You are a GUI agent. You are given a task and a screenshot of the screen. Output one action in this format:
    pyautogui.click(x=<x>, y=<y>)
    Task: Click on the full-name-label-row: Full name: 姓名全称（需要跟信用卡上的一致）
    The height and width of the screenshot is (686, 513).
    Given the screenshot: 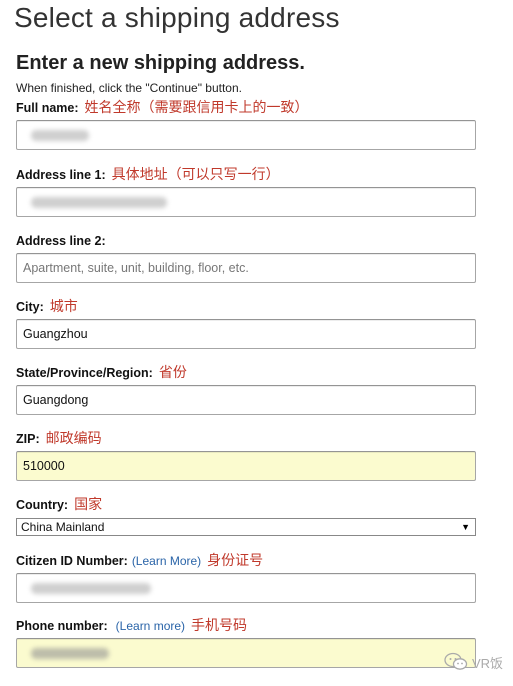 What is the action you would take?
    pyautogui.click(x=247, y=108)
    